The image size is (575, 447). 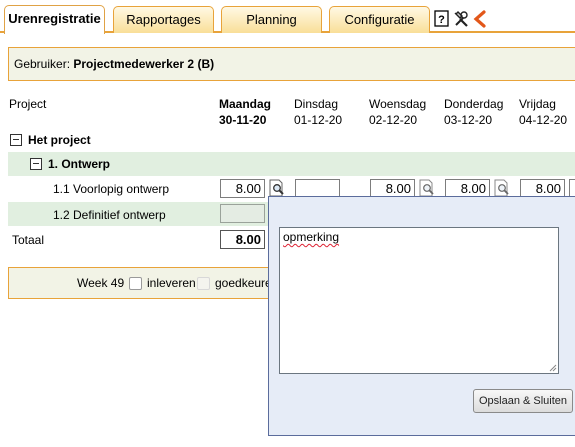 What do you see at coordinates (28, 240) in the screenshot?
I see `total-label: Totaal` at bounding box center [28, 240].